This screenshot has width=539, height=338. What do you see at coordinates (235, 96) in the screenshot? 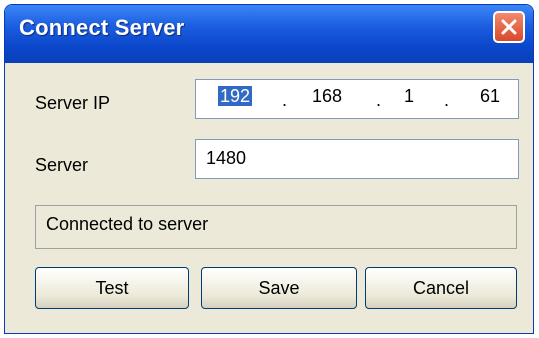
I see `ip-octet-1: 192` at bounding box center [235, 96].